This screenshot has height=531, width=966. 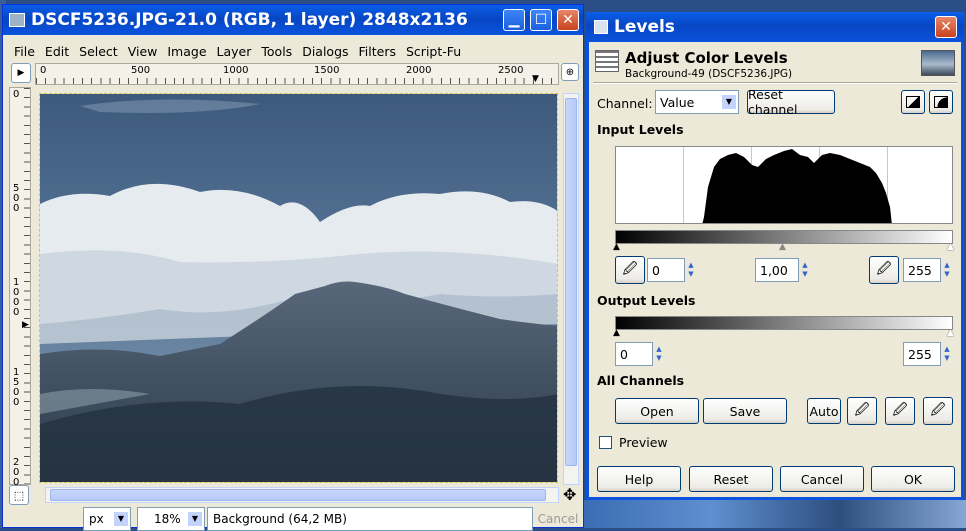 I want to click on unit-select: px ▼, so click(x=107, y=519).